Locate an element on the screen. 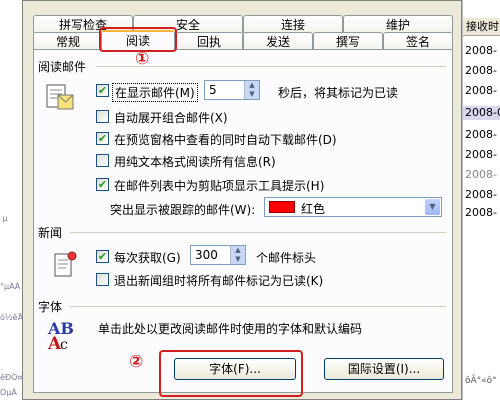  background-fragment: µ is located at coordinates (4, 218).